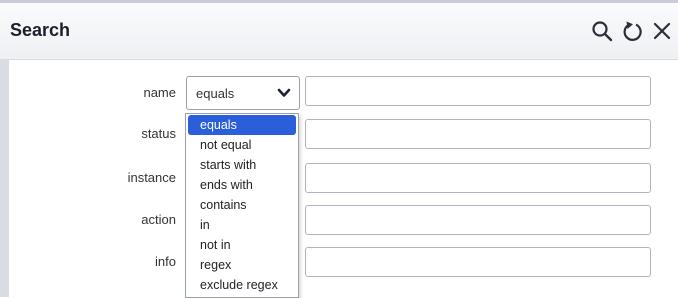 The height and width of the screenshot is (298, 678). What do you see at coordinates (151, 177) in the screenshot?
I see `label-instance: instance` at bounding box center [151, 177].